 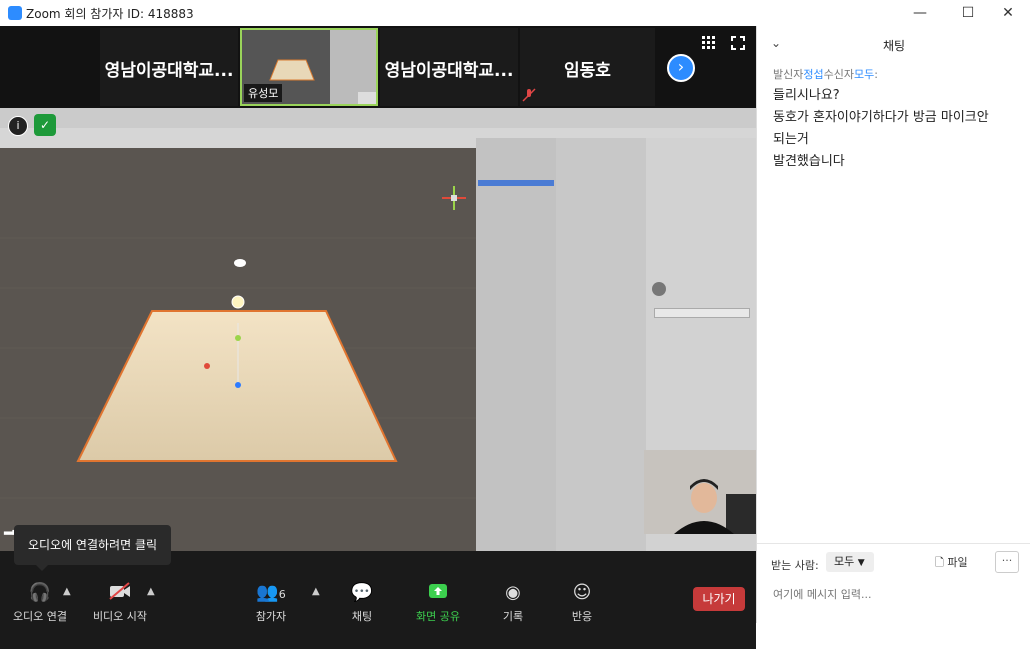 I want to click on chat-message: 들리시나요?, so click(x=806, y=95).